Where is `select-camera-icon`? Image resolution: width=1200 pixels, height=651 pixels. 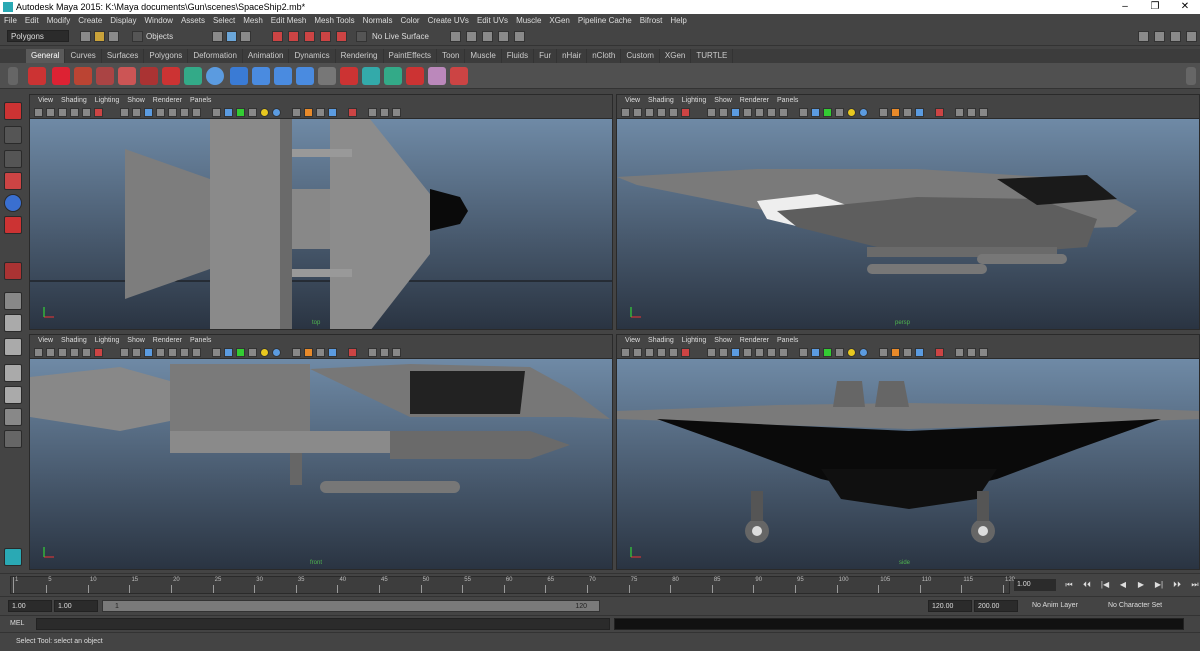 select-camera-icon is located at coordinates (38, 352).